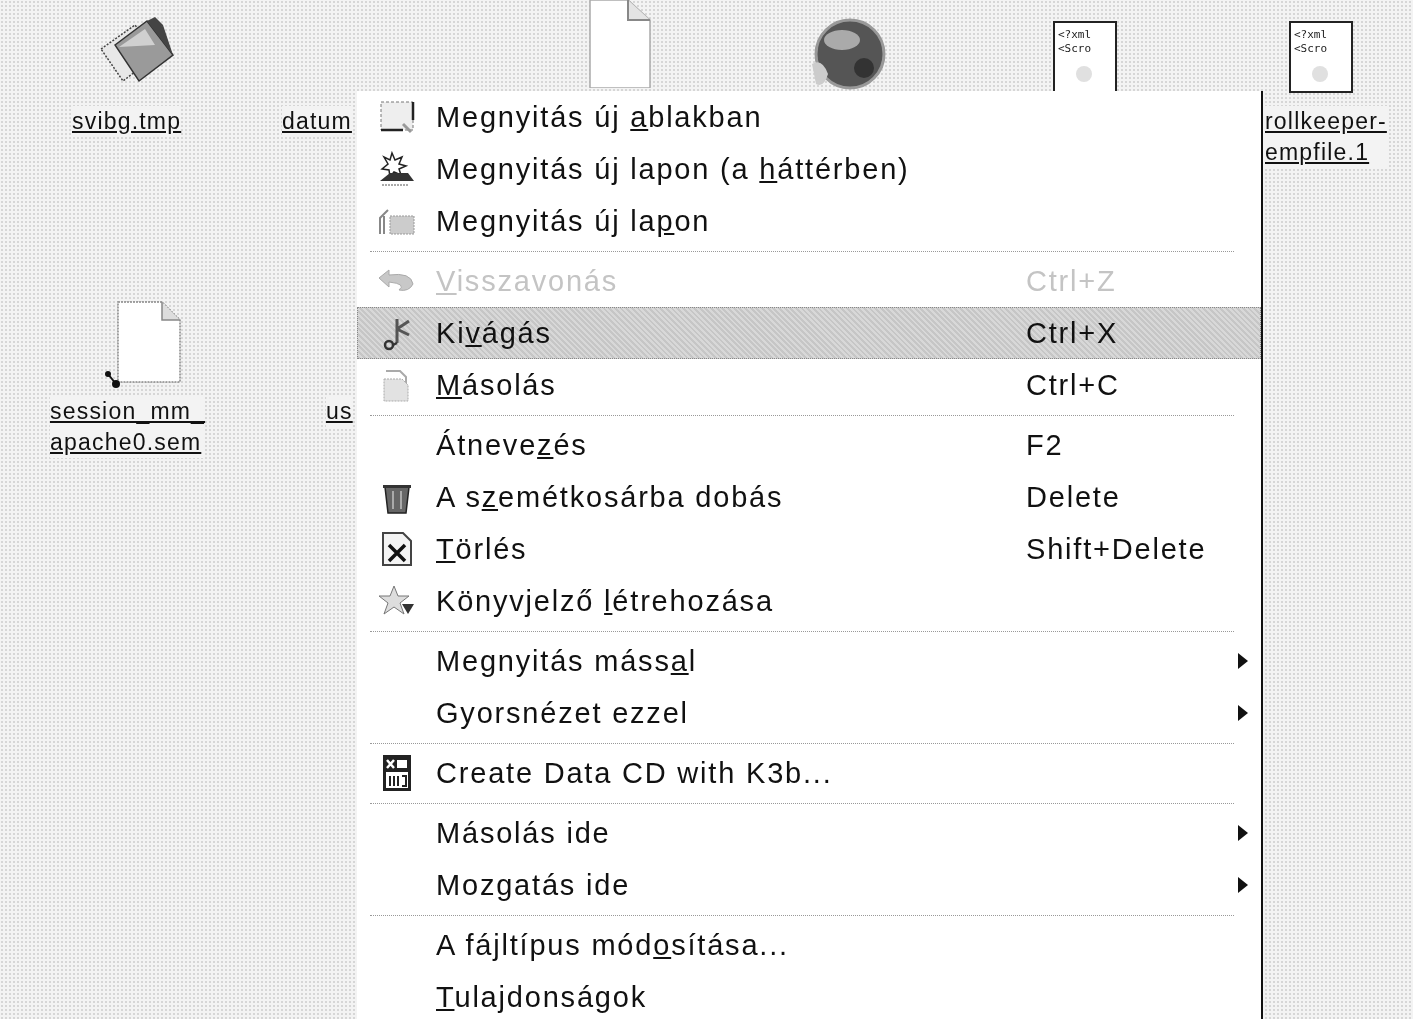 This screenshot has width=1413, height=1019. What do you see at coordinates (809, 445) in the screenshot?
I see `menu-item: Átnevezés F2` at bounding box center [809, 445].